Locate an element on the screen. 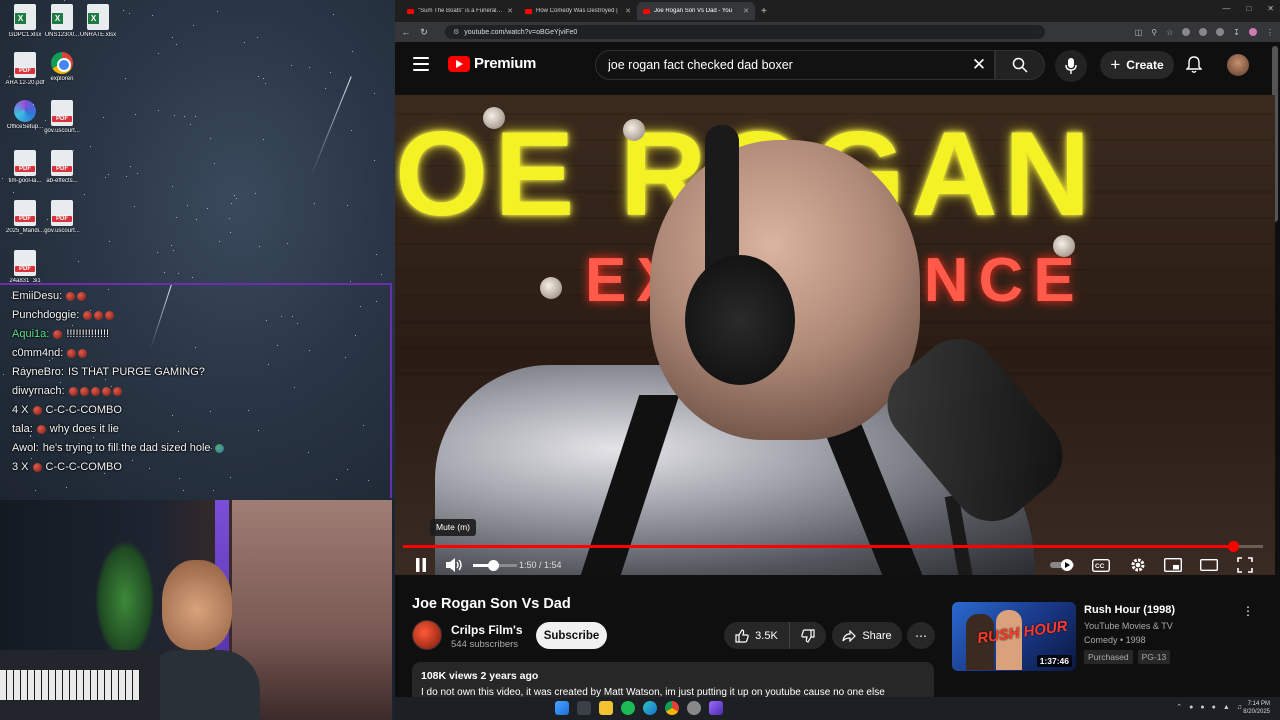 The height and width of the screenshot is (720, 1280). chat-username: RayneBro: is located at coordinates (38, 372).